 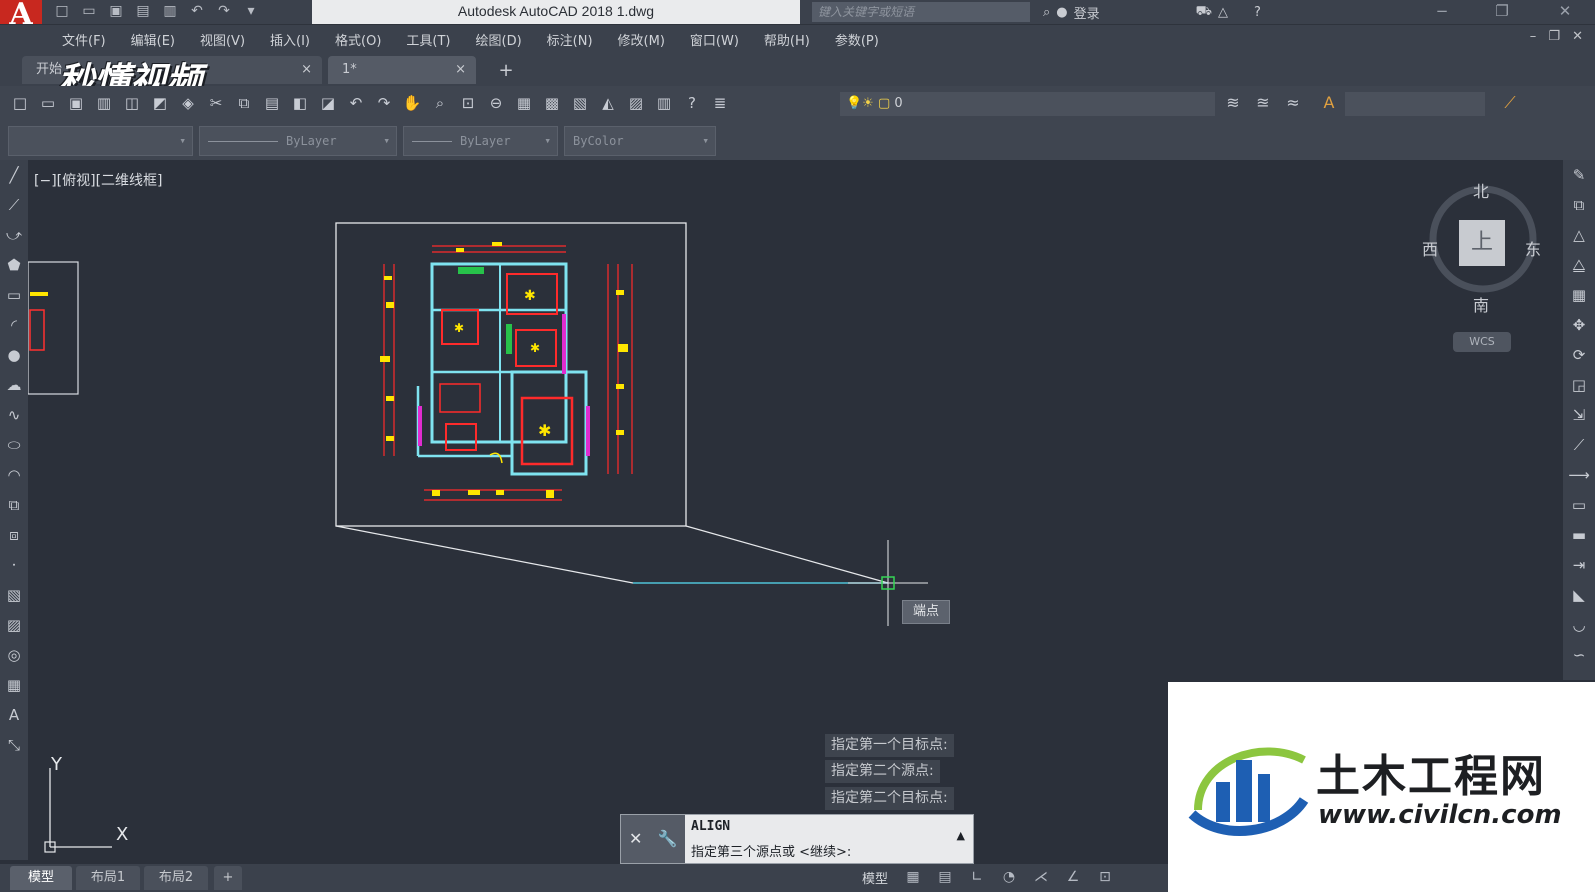 I want to click on cut-icon: ✂, so click(x=216, y=103).